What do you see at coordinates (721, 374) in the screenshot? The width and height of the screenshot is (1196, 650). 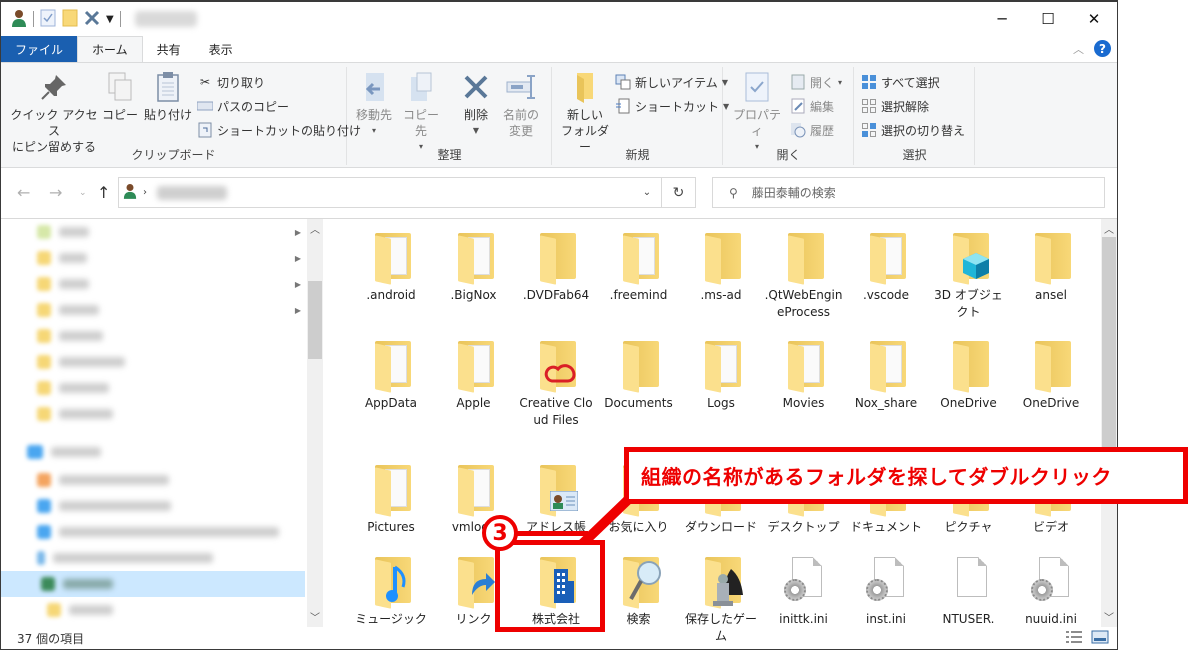 I see `file-item: Logs` at bounding box center [721, 374].